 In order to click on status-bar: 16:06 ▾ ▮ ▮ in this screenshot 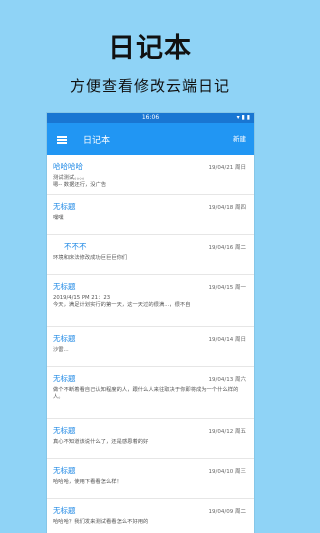, I will do `click(150, 118)`.